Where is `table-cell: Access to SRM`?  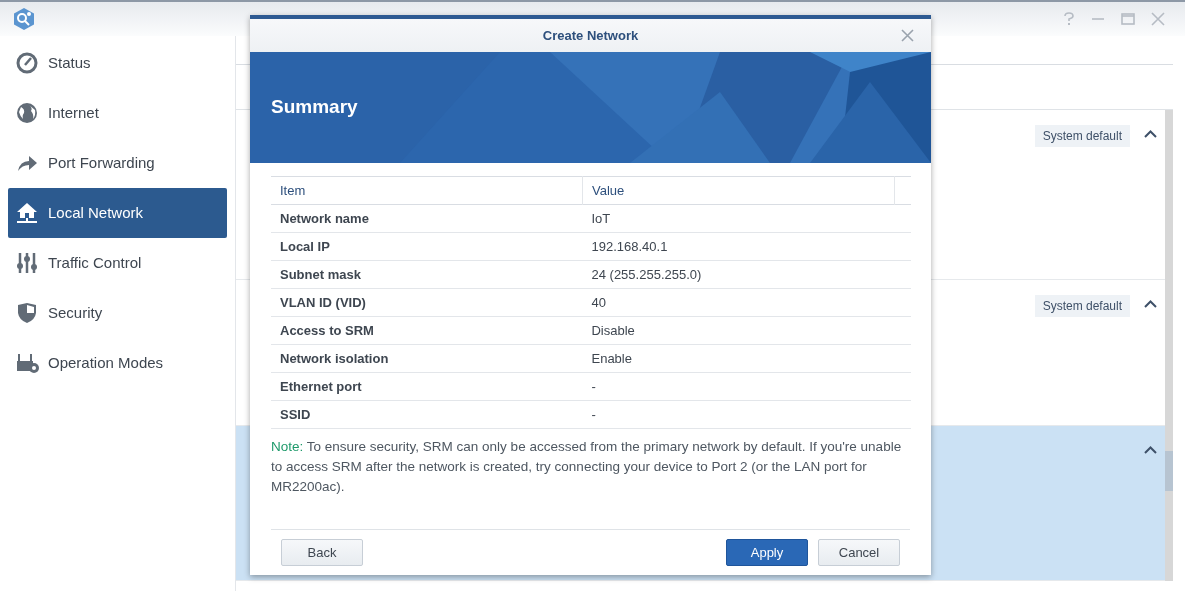 table-cell: Access to SRM is located at coordinates (427, 330).